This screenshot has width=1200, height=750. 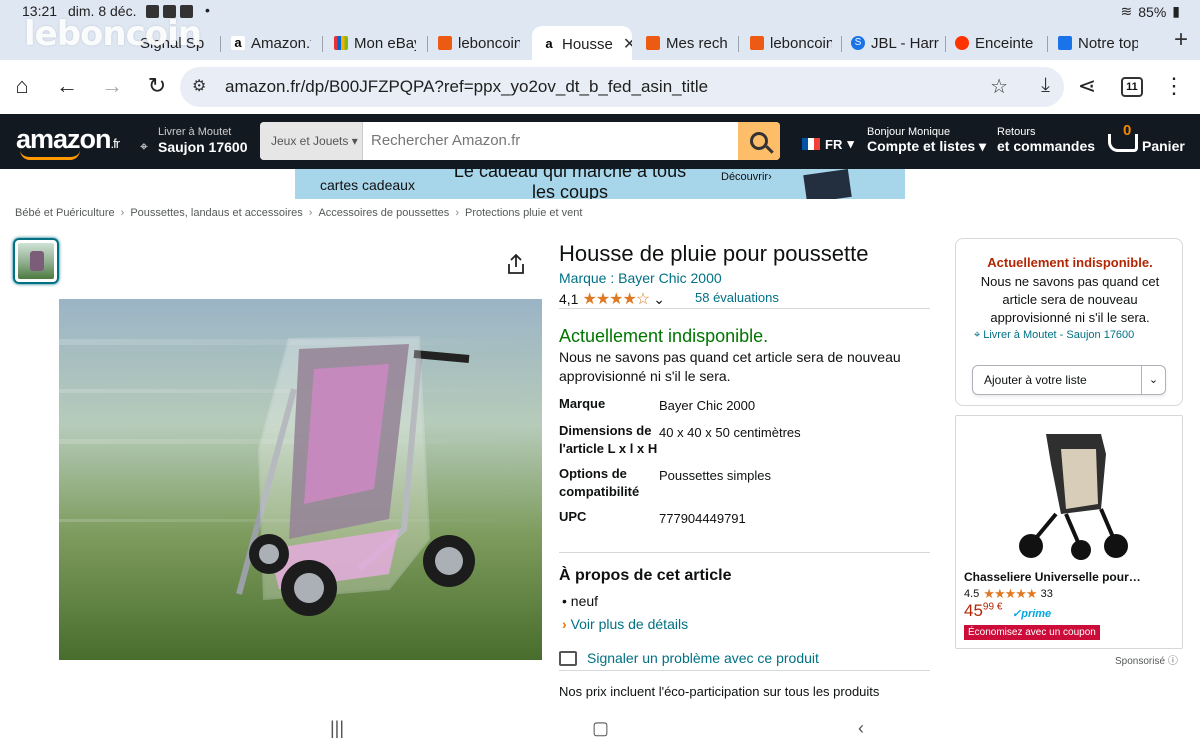 What do you see at coordinates (1045, 85) in the screenshot?
I see `download-icon: ⤓` at bounding box center [1045, 85].